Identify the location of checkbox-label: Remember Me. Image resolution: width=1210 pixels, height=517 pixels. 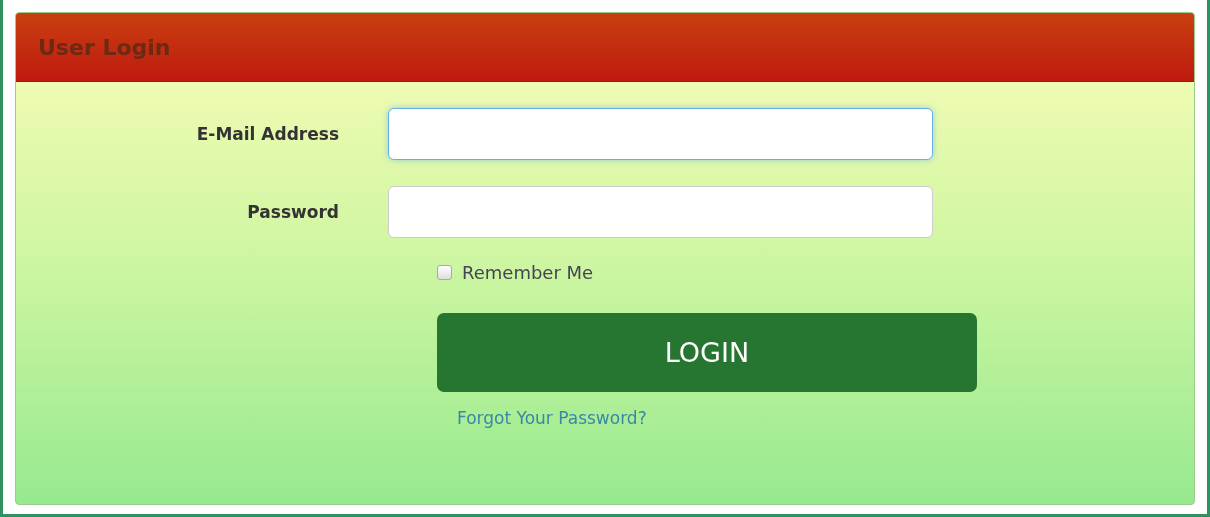
(528, 272).